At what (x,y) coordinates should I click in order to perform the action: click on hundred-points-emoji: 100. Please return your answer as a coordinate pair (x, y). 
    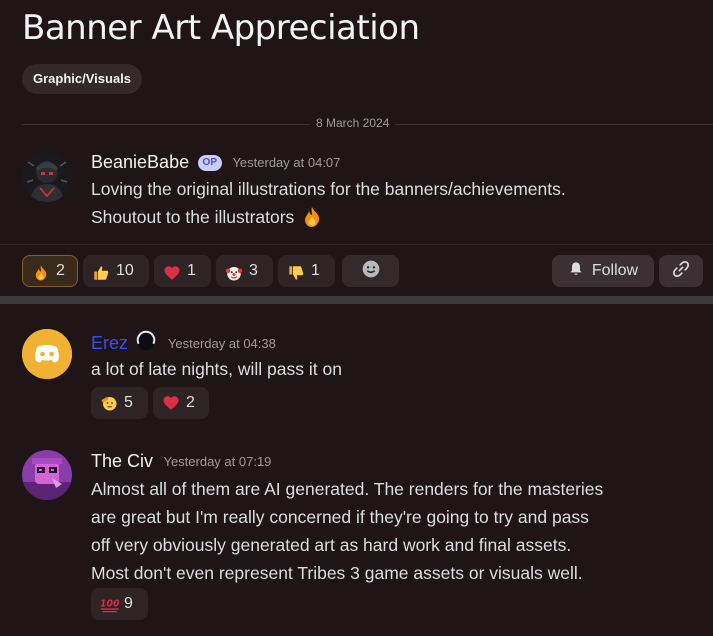
    Looking at the image, I should click on (110, 604).